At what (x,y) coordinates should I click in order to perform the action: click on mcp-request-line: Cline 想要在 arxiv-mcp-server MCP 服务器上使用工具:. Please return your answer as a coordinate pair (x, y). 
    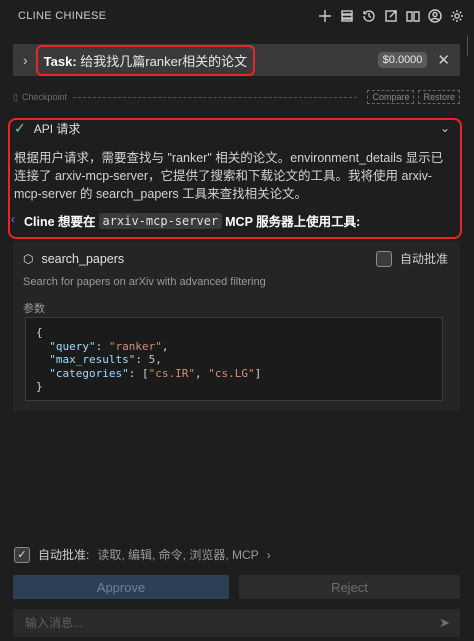
    Looking at the image, I should click on (187, 220).